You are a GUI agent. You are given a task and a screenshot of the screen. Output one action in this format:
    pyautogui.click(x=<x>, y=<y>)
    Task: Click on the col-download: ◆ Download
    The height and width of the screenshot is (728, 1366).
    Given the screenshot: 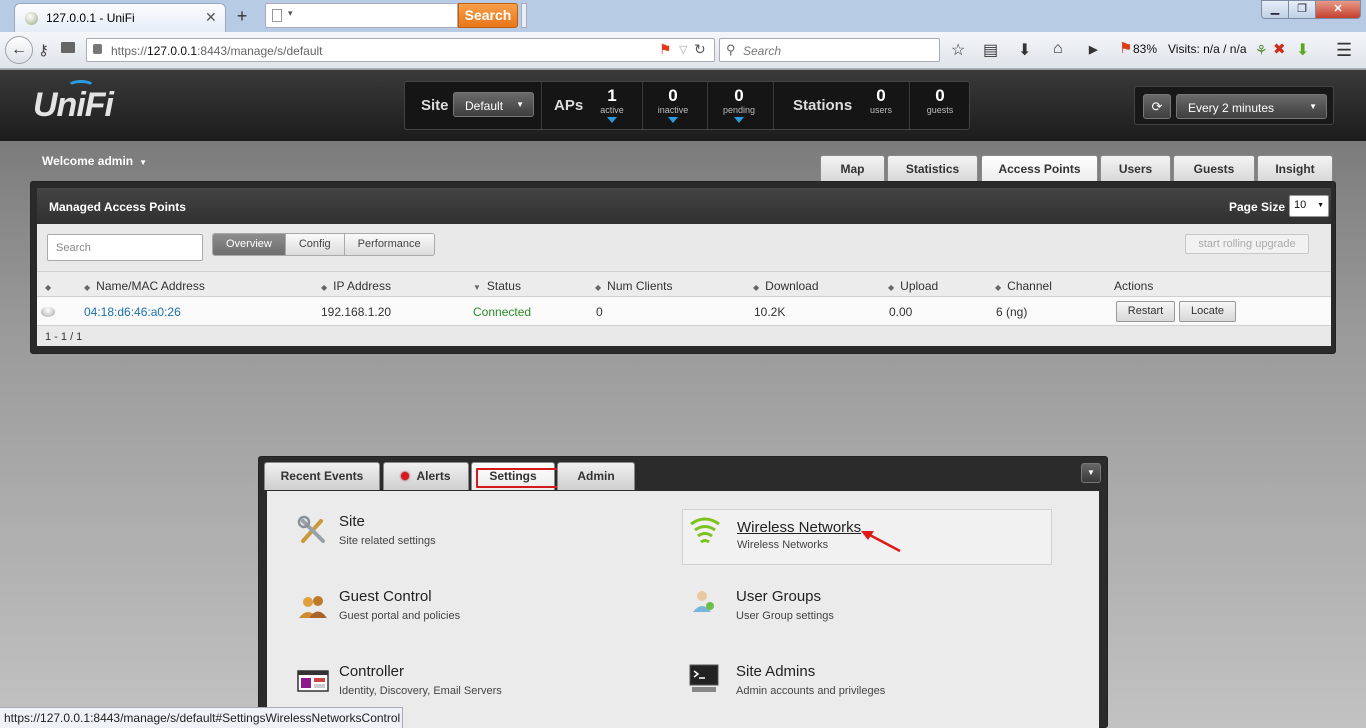 What is the action you would take?
    pyautogui.click(x=786, y=286)
    